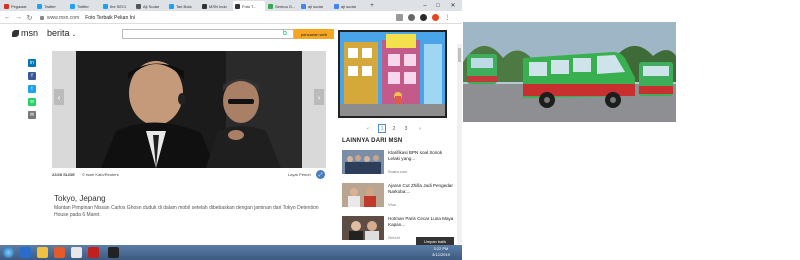  What do you see at coordinates (320, 174) in the screenshot?
I see `fullscreen-icon: ⤢` at bounding box center [320, 174].